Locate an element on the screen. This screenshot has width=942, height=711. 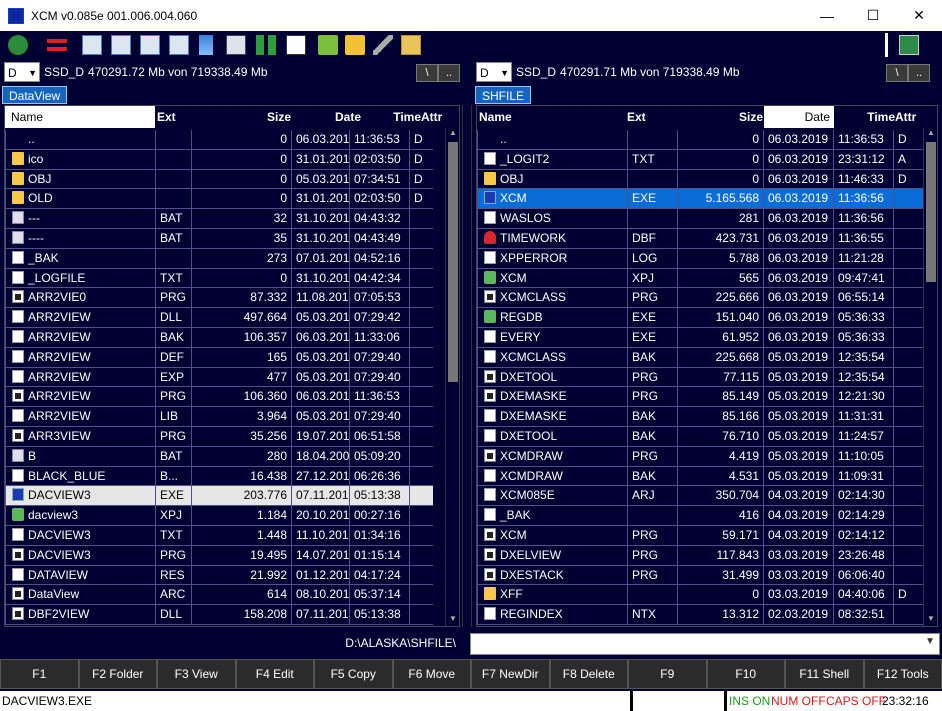
command-line-input: ▼ is located at coordinates (705, 644).